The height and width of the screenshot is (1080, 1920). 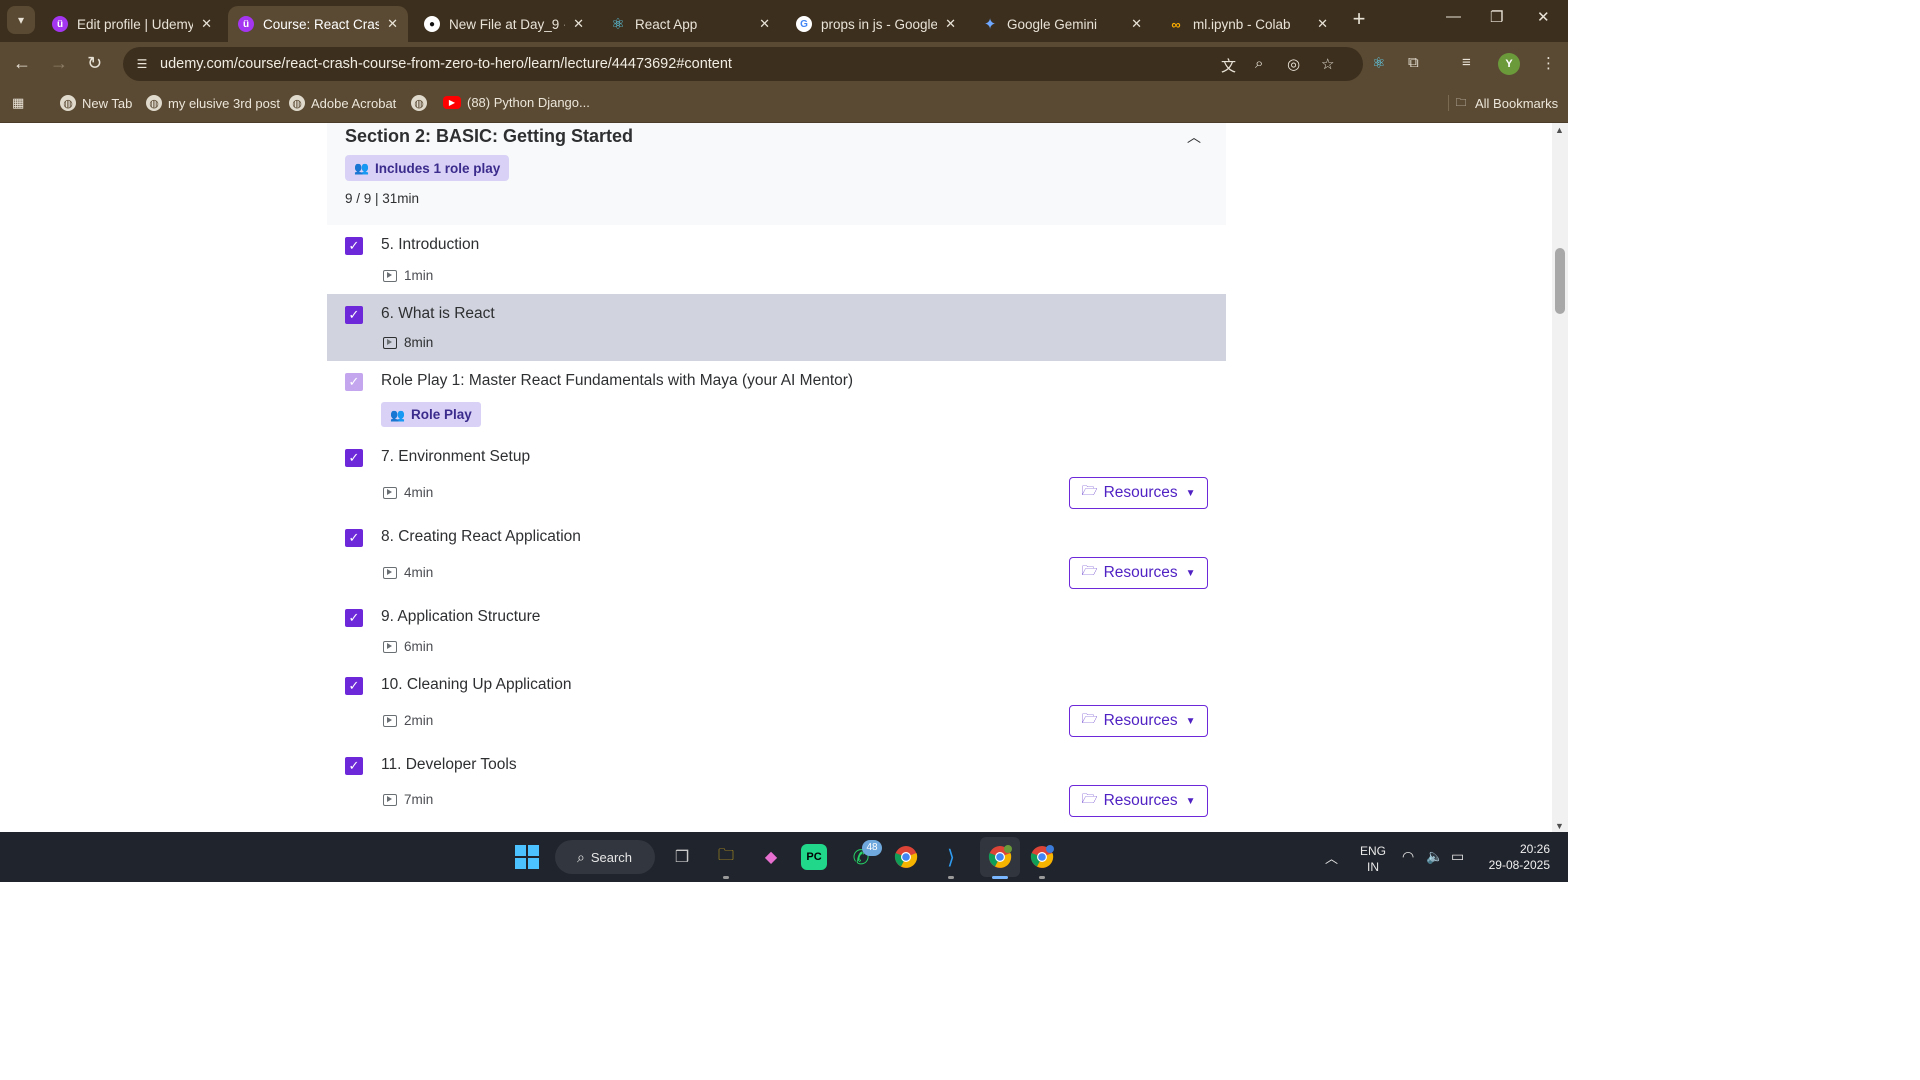 What do you see at coordinates (59, 63) in the screenshot?
I see `forward-icon: →` at bounding box center [59, 63].